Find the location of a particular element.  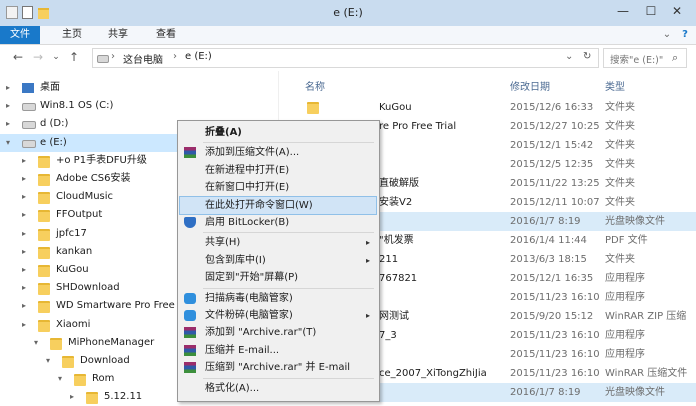

menu-item: 在新窗口中打开(E) is located at coordinates (278, 187).